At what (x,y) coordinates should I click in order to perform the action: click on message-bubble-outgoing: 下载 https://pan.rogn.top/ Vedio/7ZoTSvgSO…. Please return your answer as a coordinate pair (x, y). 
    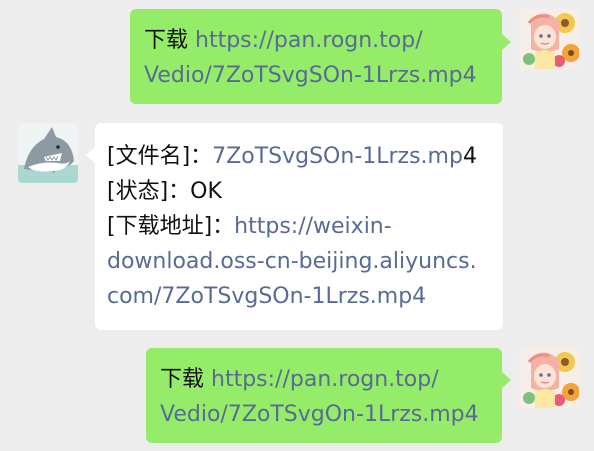
    Looking at the image, I should click on (316, 56).